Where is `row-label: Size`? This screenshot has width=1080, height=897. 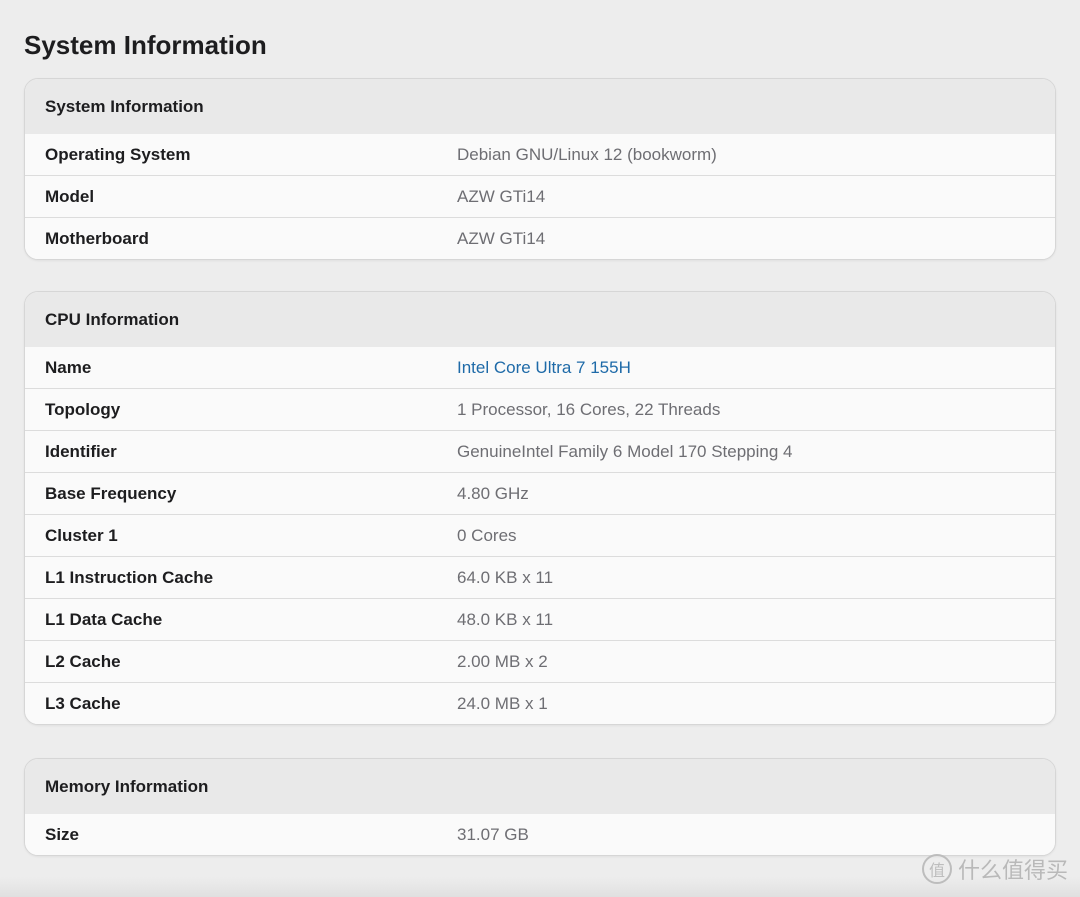 row-label: Size is located at coordinates (62, 834).